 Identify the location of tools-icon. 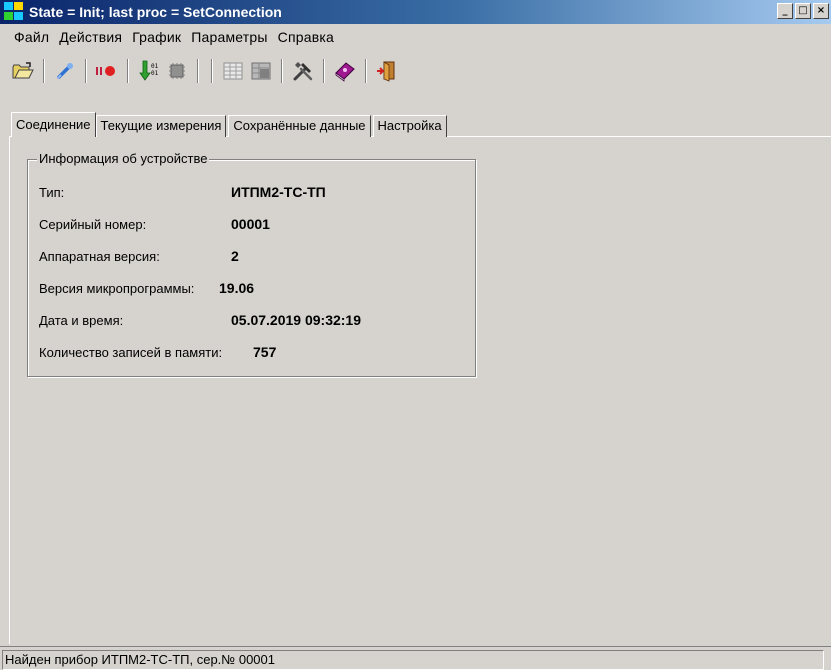
(303, 71).